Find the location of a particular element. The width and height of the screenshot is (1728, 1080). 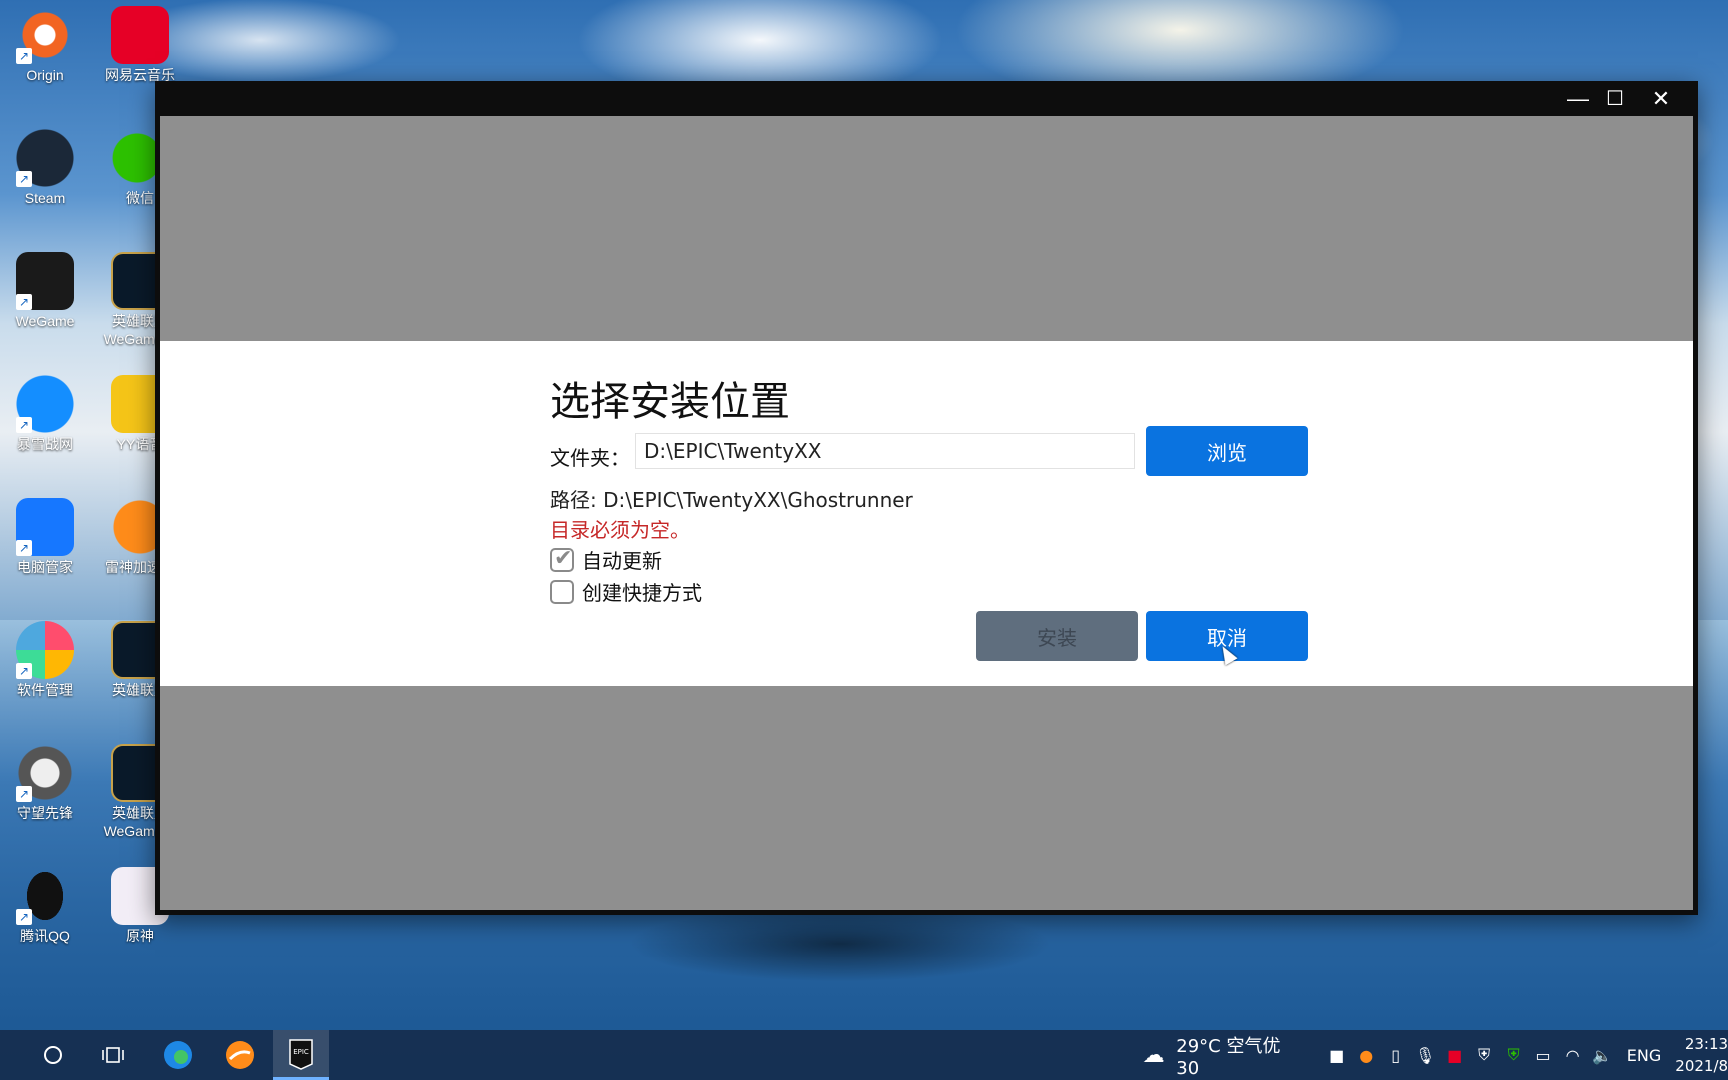

create-shortcut-checkbox is located at coordinates (562, 591).